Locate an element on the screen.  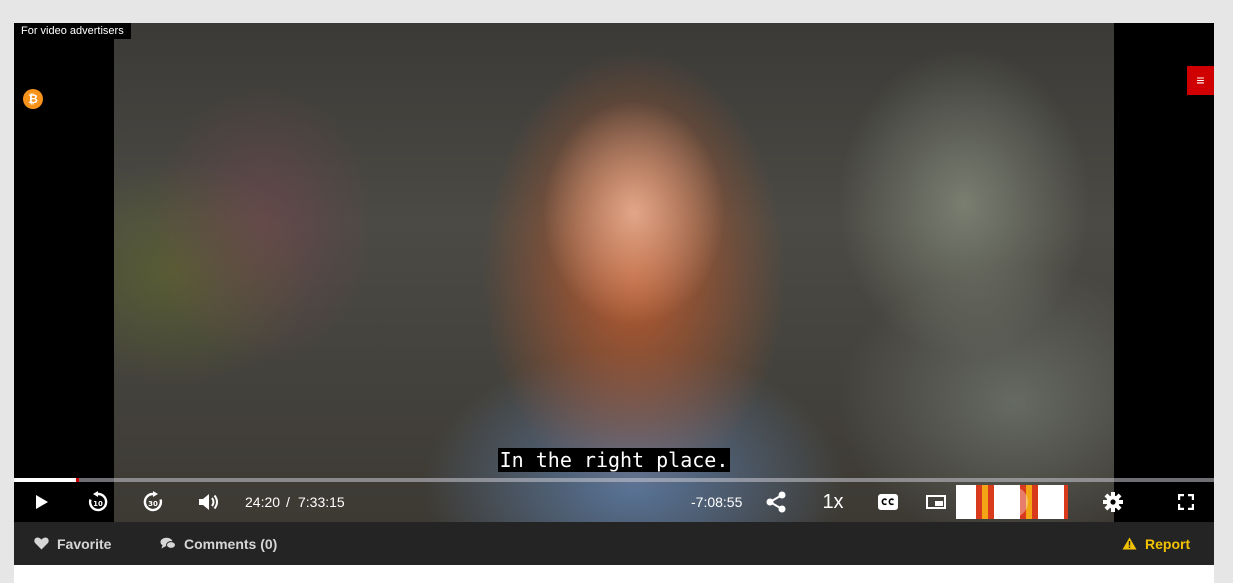
share-icon is located at coordinates (776, 502).